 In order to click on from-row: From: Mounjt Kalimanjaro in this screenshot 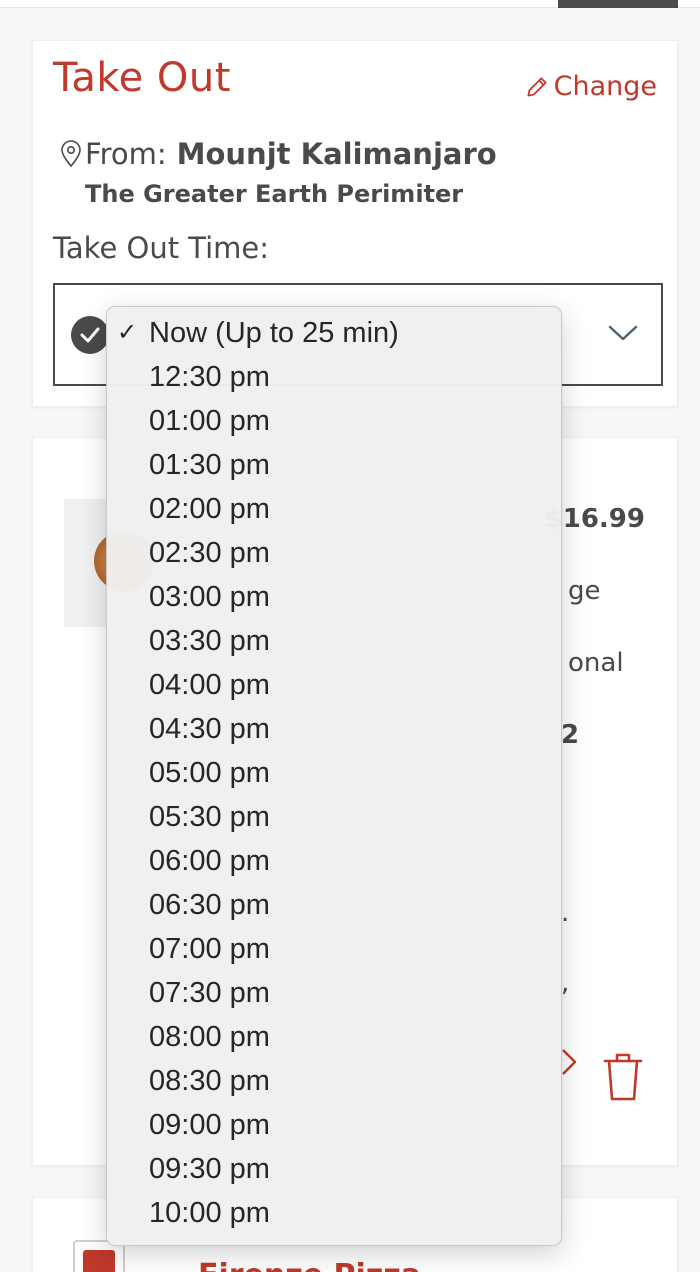, I will do `click(278, 154)`.